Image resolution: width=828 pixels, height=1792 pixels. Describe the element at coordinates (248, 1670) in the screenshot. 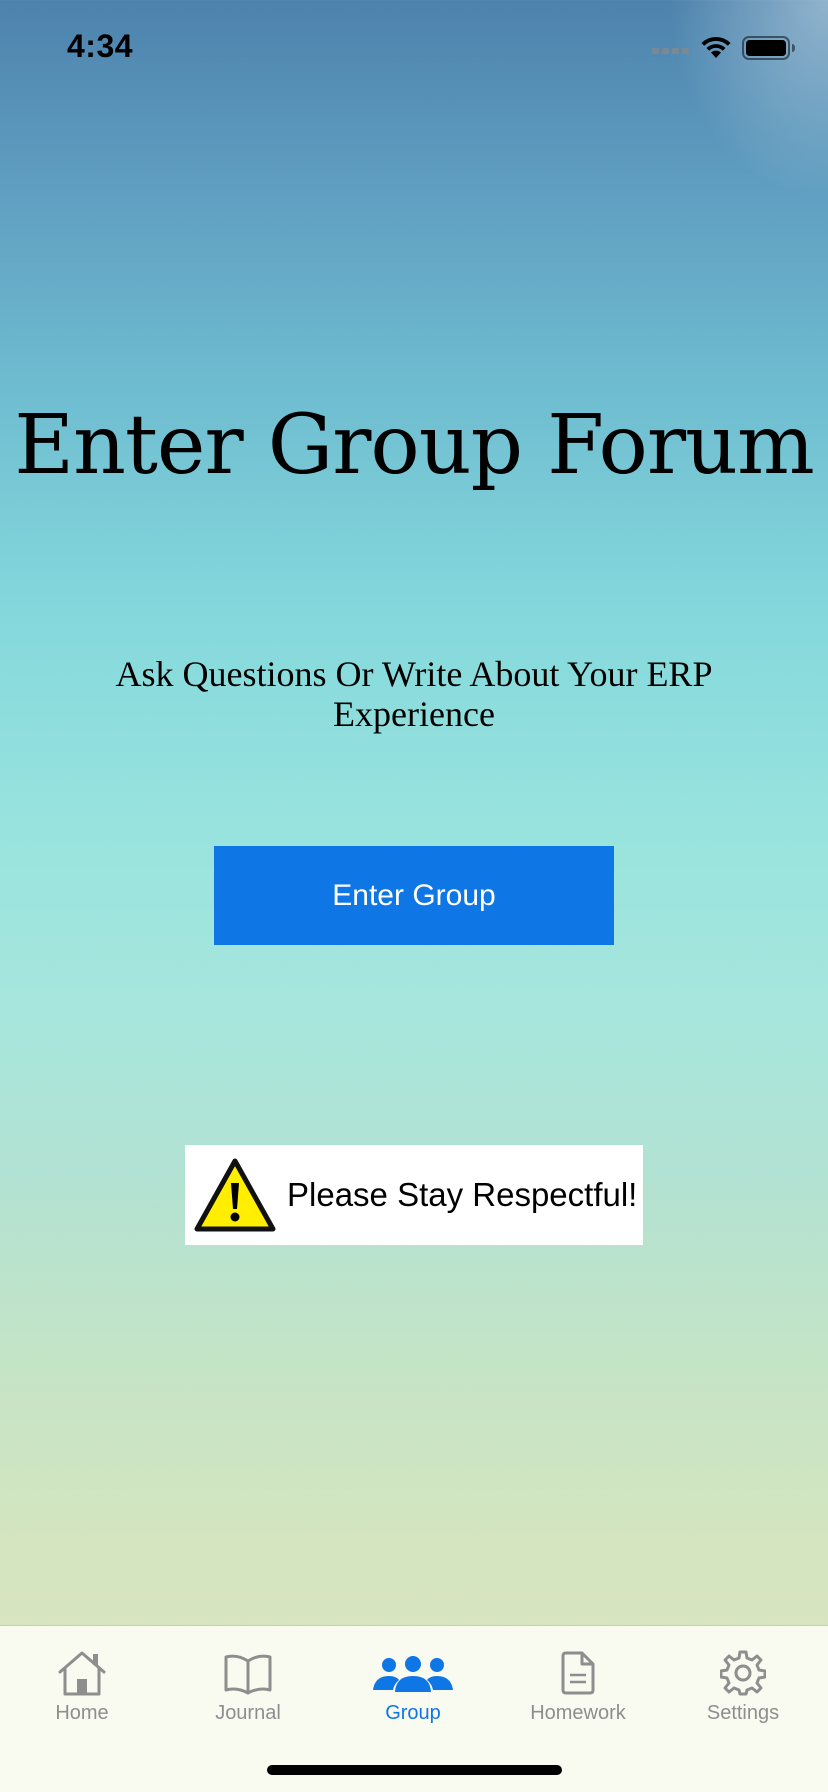

I see `book-icon` at that location.